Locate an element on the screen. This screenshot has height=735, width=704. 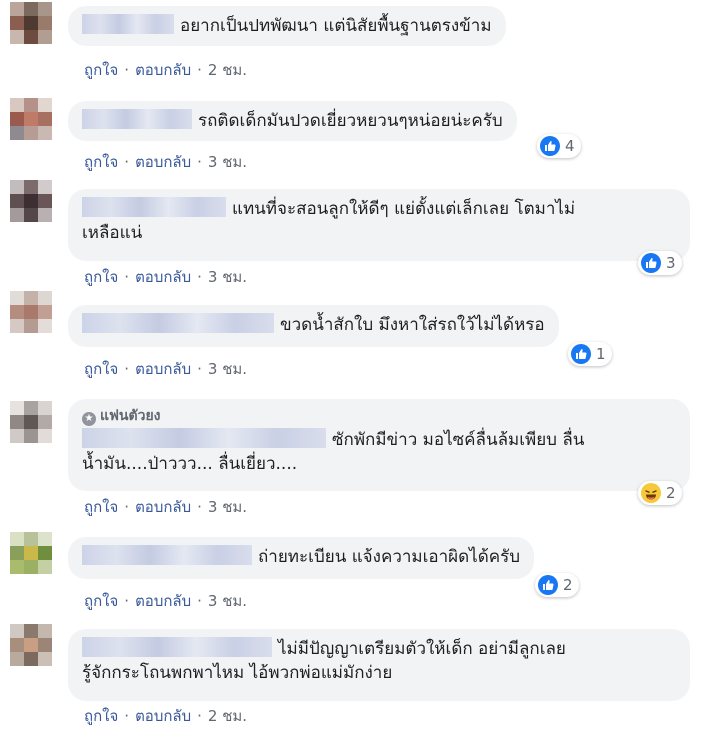
badge-label: แฟนตัวยง is located at coordinates (130, 416).